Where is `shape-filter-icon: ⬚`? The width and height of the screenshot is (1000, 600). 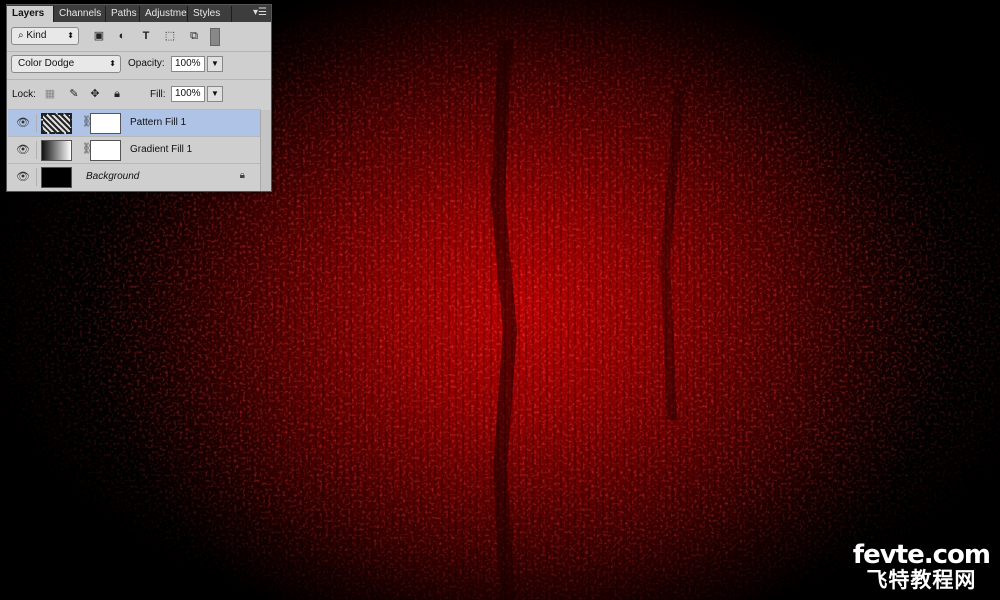
shape-filter-icon: ⬚ is located at coordinates (170, 36).